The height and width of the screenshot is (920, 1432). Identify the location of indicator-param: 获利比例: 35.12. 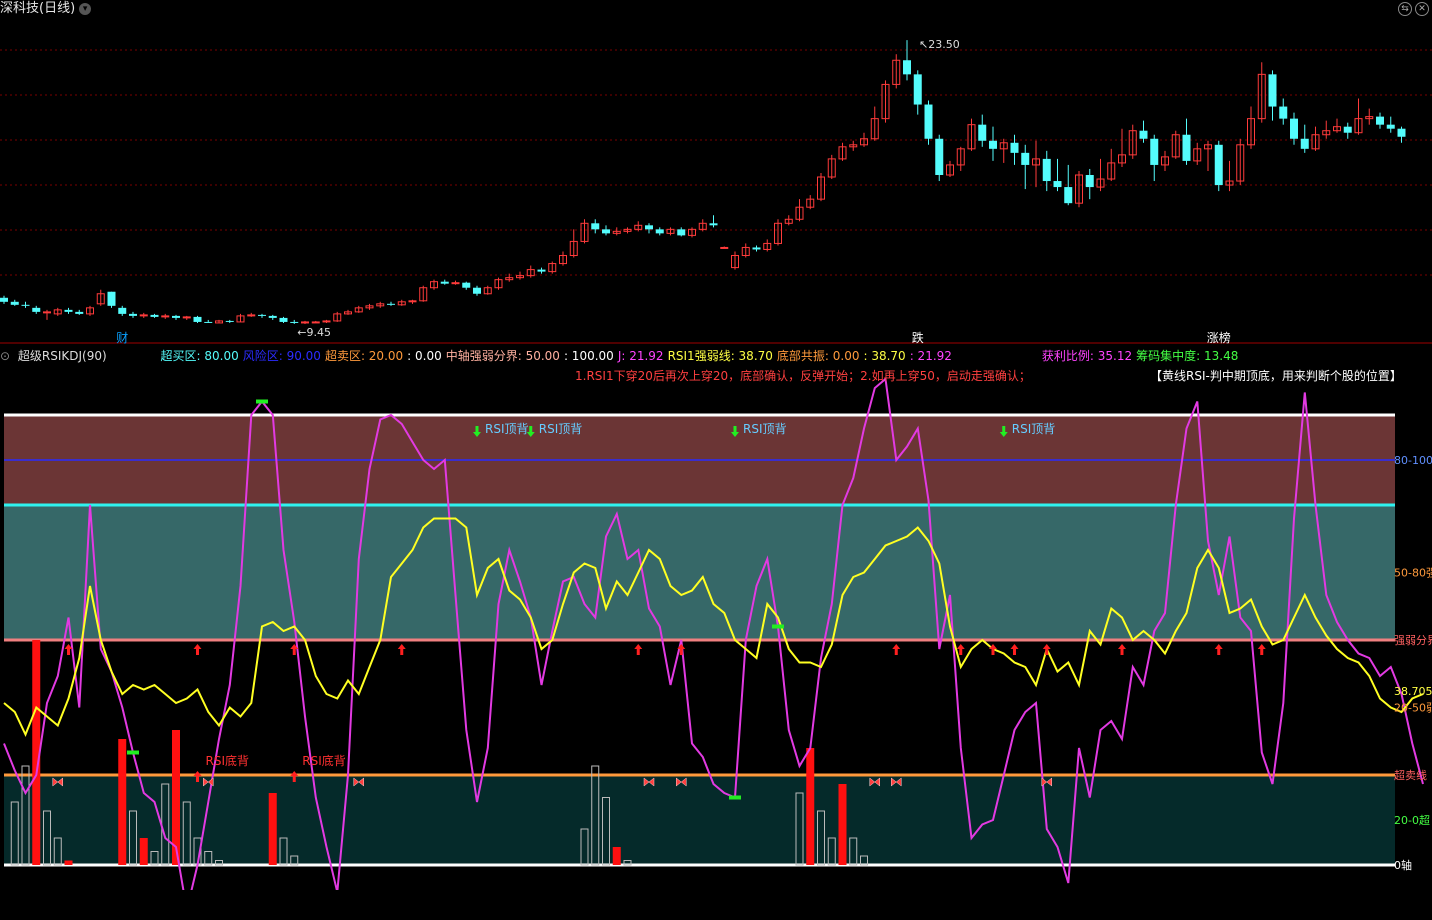
(1087, 356).